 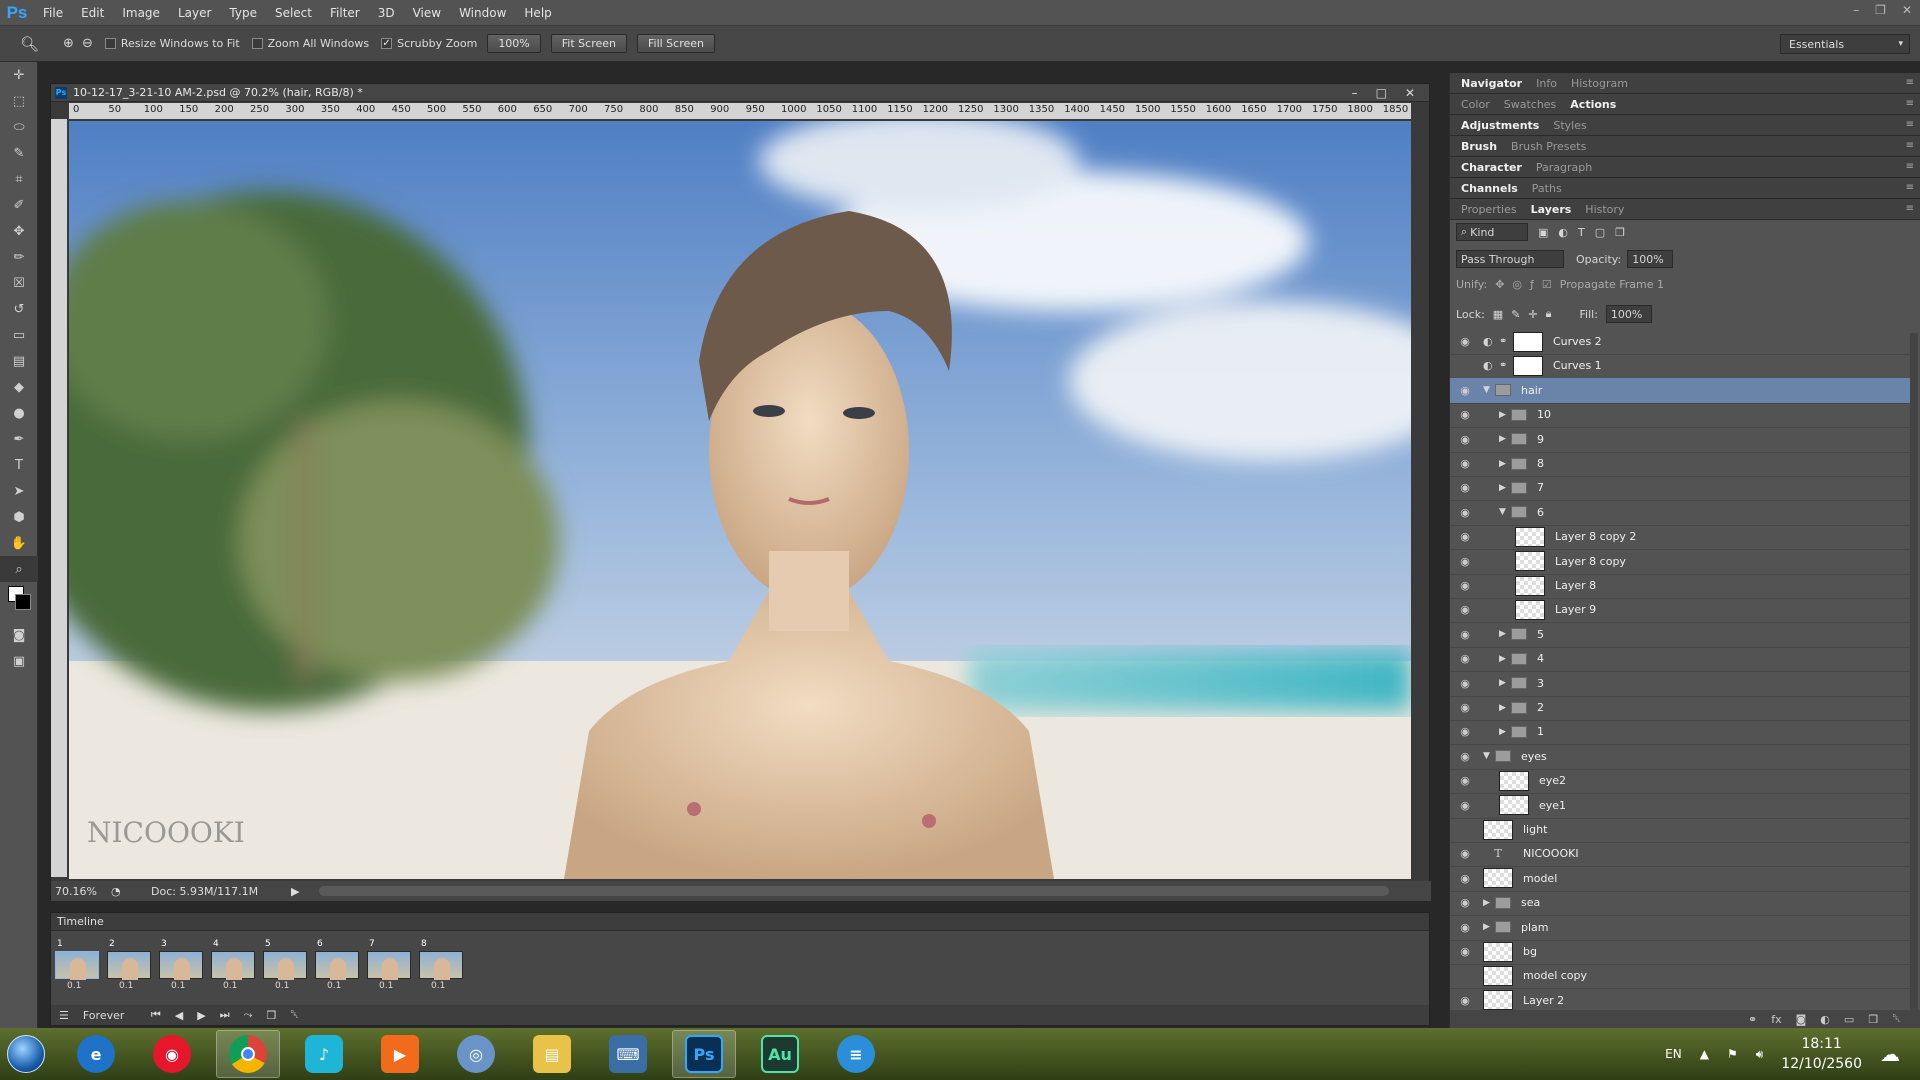 What do you see at coordinates (233, 965) in the screenshot?
I see `timeline-frame: 4 0.1` at bounding box center [233, 965].